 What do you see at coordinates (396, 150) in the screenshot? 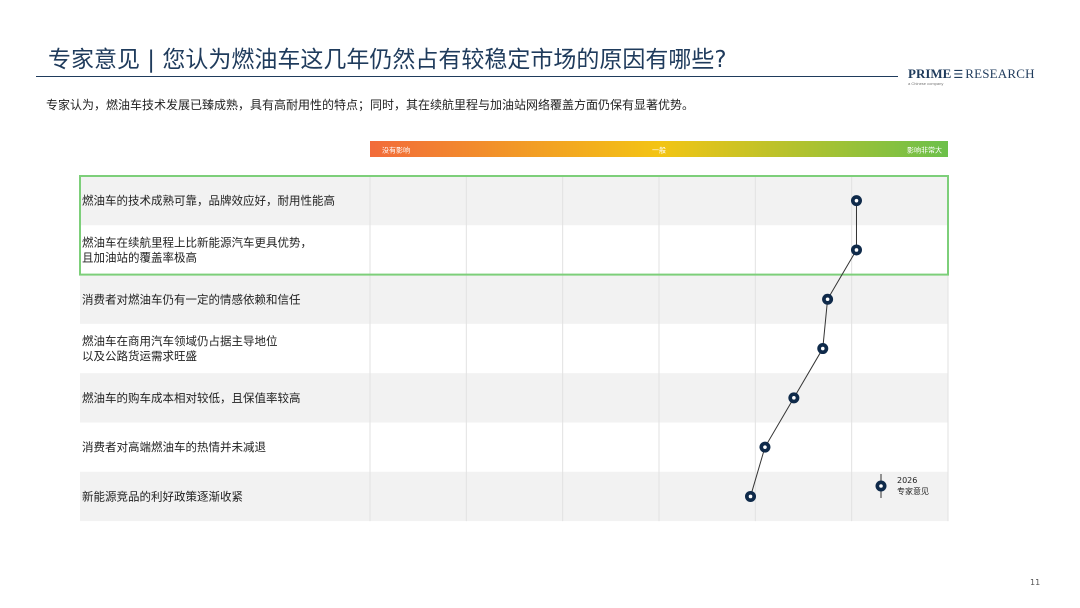
I see `scale-label: 没有影响` at bounding box center [396, 150].